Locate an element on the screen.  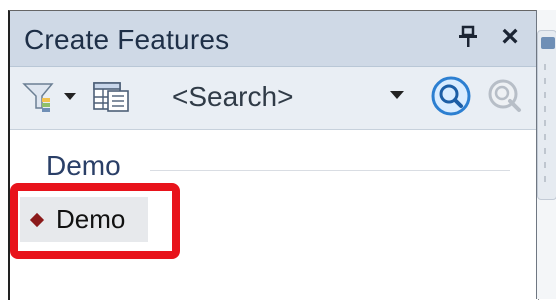
close-icon: × is located at coordinates (510, 36).